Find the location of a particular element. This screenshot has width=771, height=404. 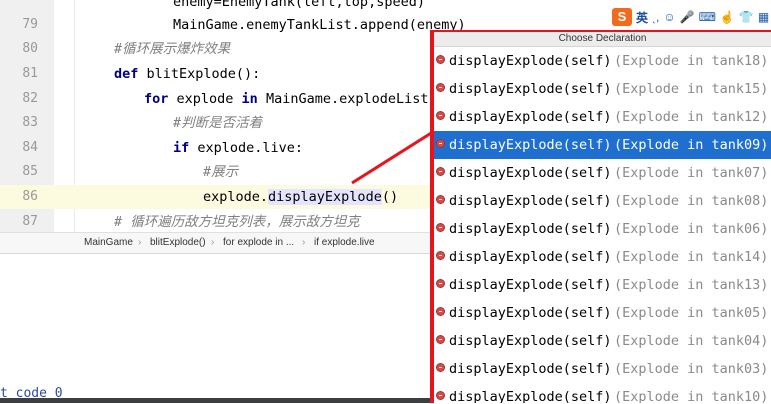

declaration-location: (Explode in tank14) is located at coordinates (691, 257).